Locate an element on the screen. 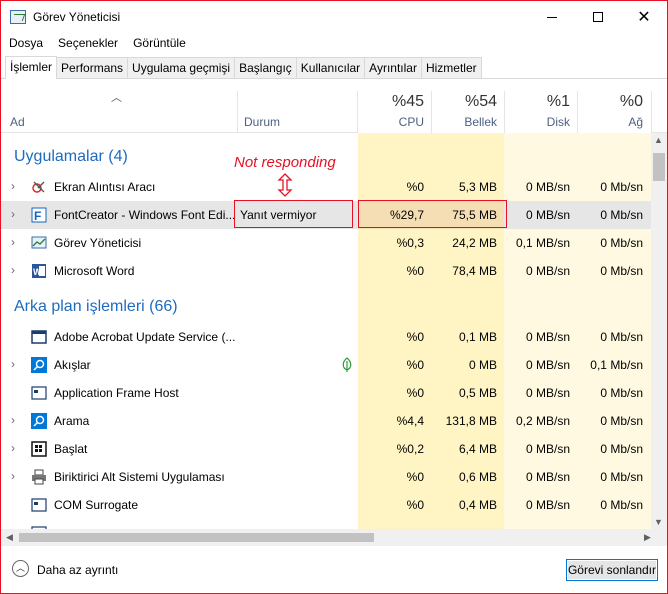 This screenshot has height=594, width=668. disk-total: %1 is located at coordinates (558, 101).